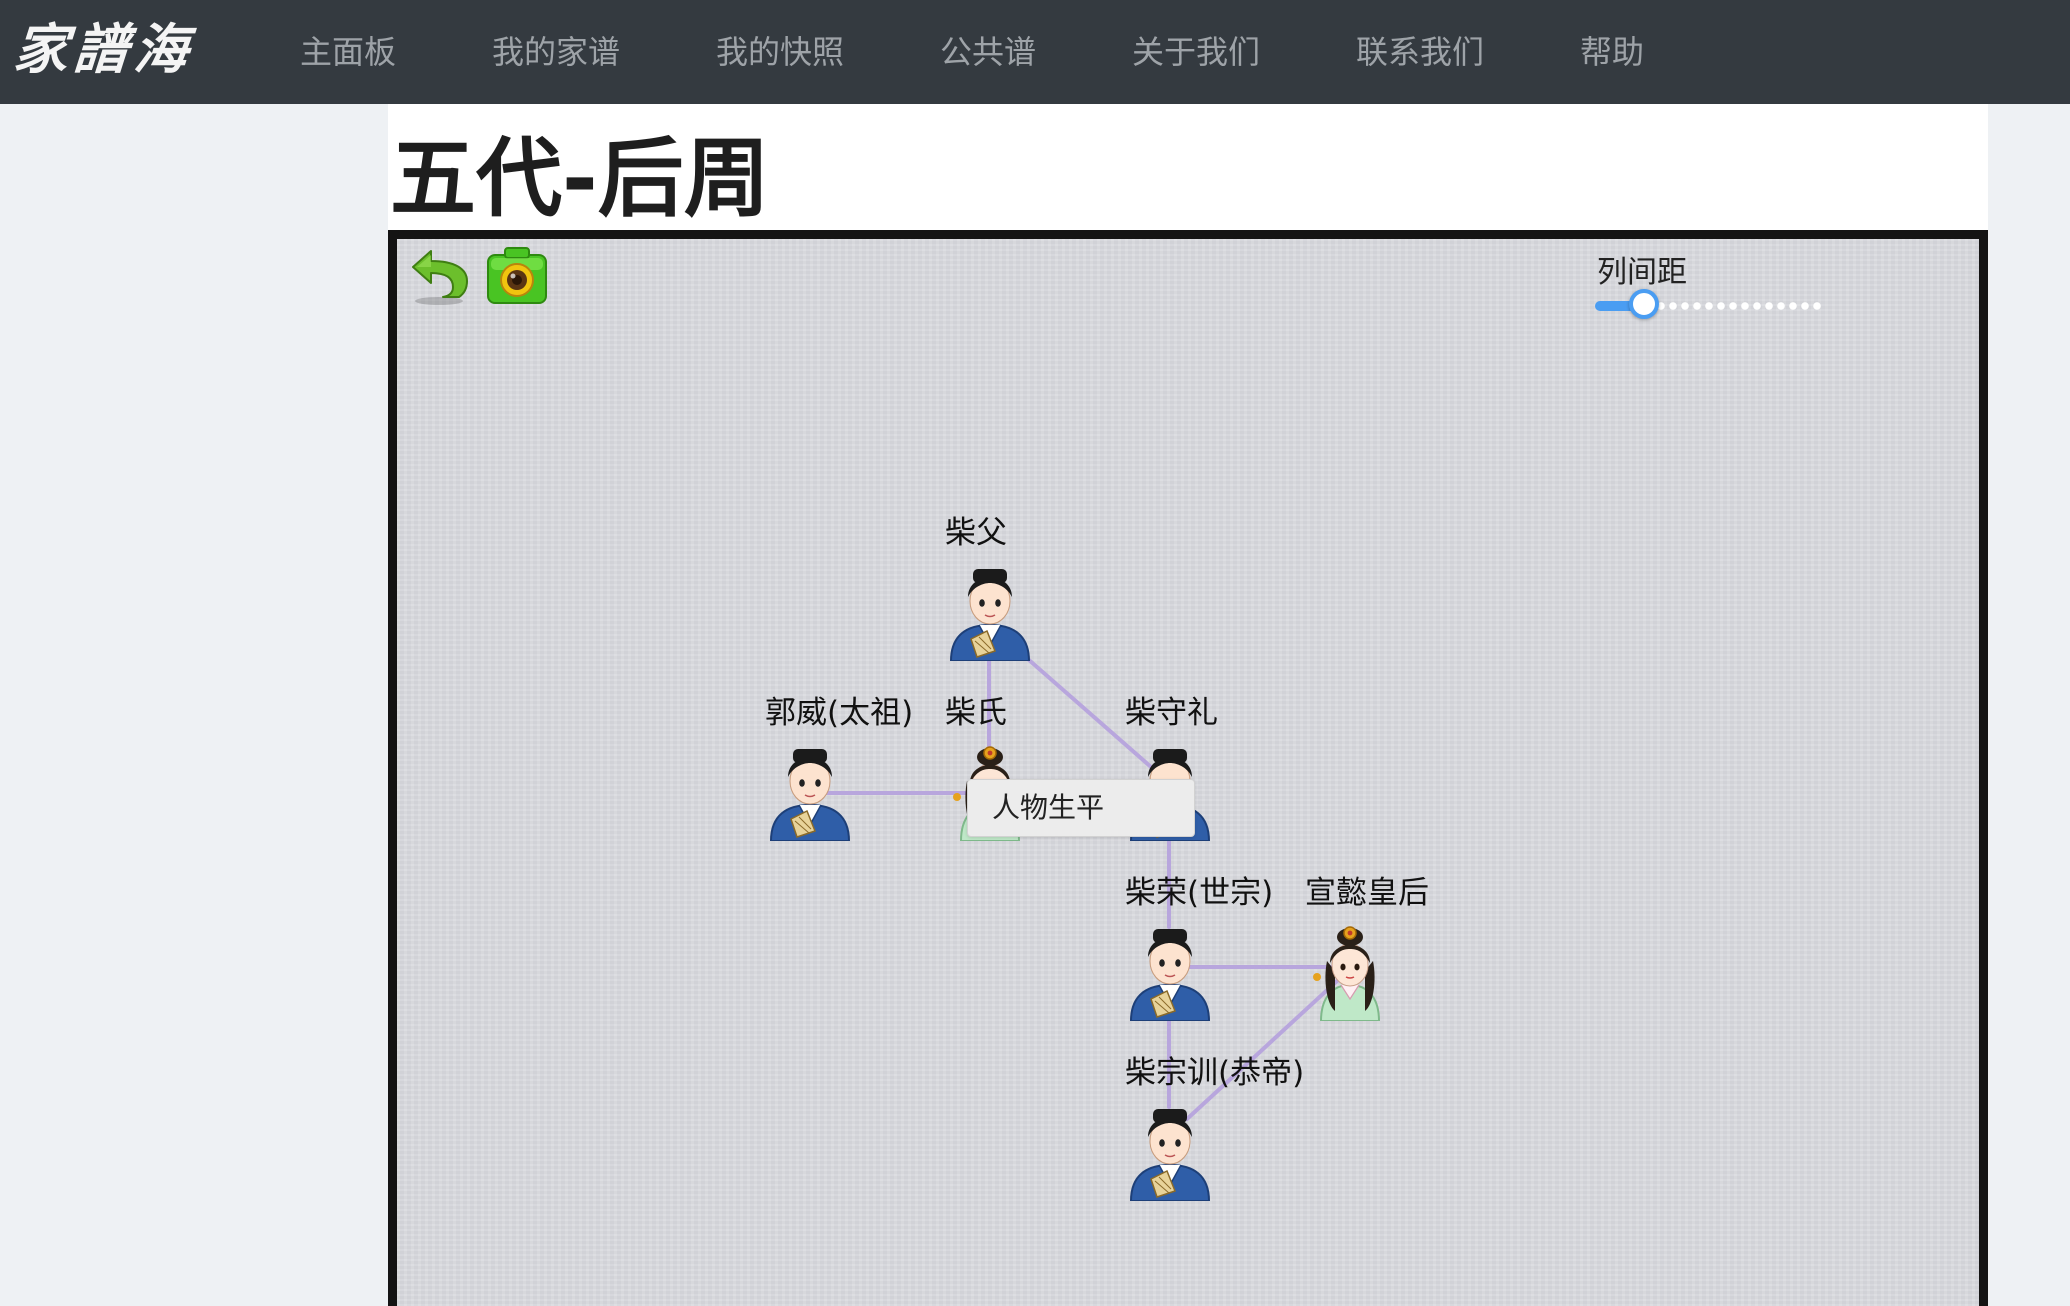  Describe the element at coordinates (780, 52) in the screenshot. I see `nav-item-my-snapshots: 我的快照` at that location.